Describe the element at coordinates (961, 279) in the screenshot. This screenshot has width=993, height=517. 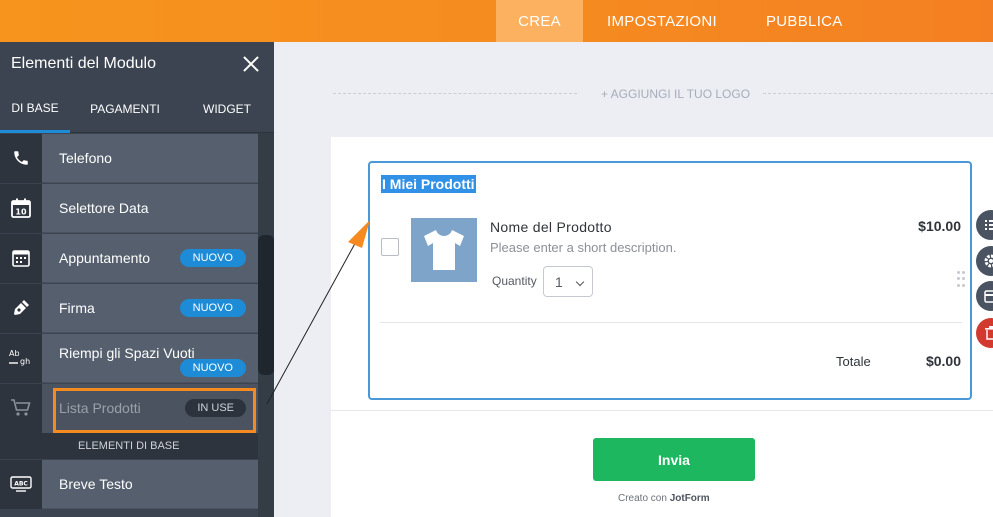
I see `drag-handle-icon` at that location.